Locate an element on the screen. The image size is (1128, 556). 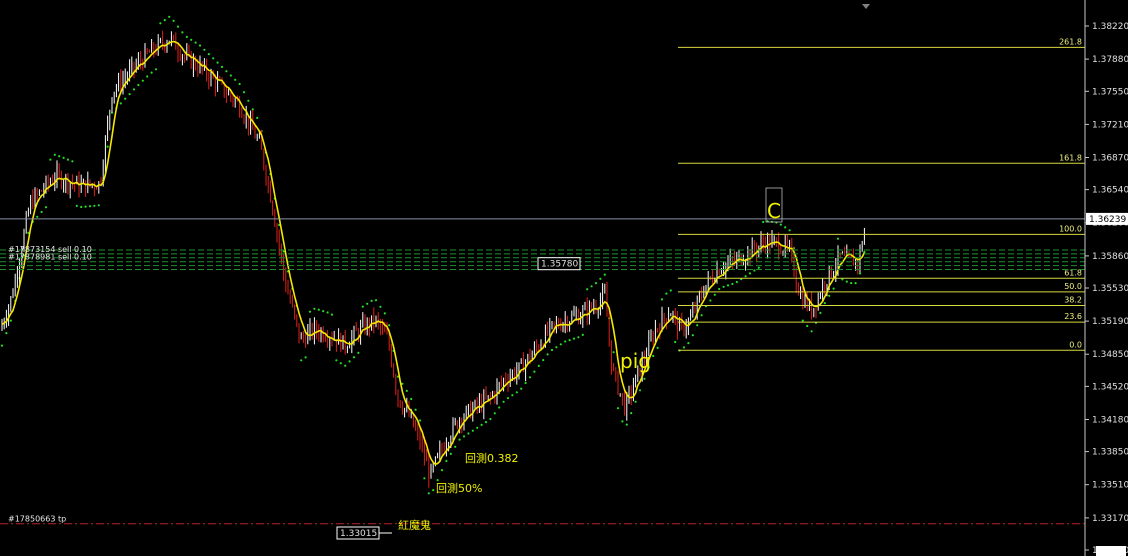
axis-tick-label: 1.35530 is located at coordinates (1110, 289).